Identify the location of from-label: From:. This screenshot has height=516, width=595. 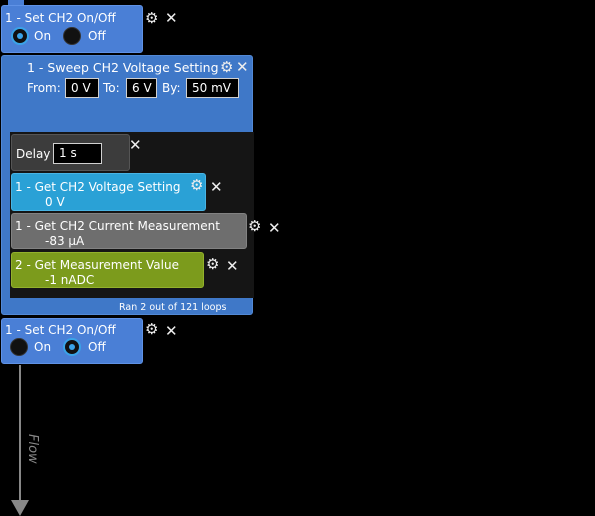
(44, 88).